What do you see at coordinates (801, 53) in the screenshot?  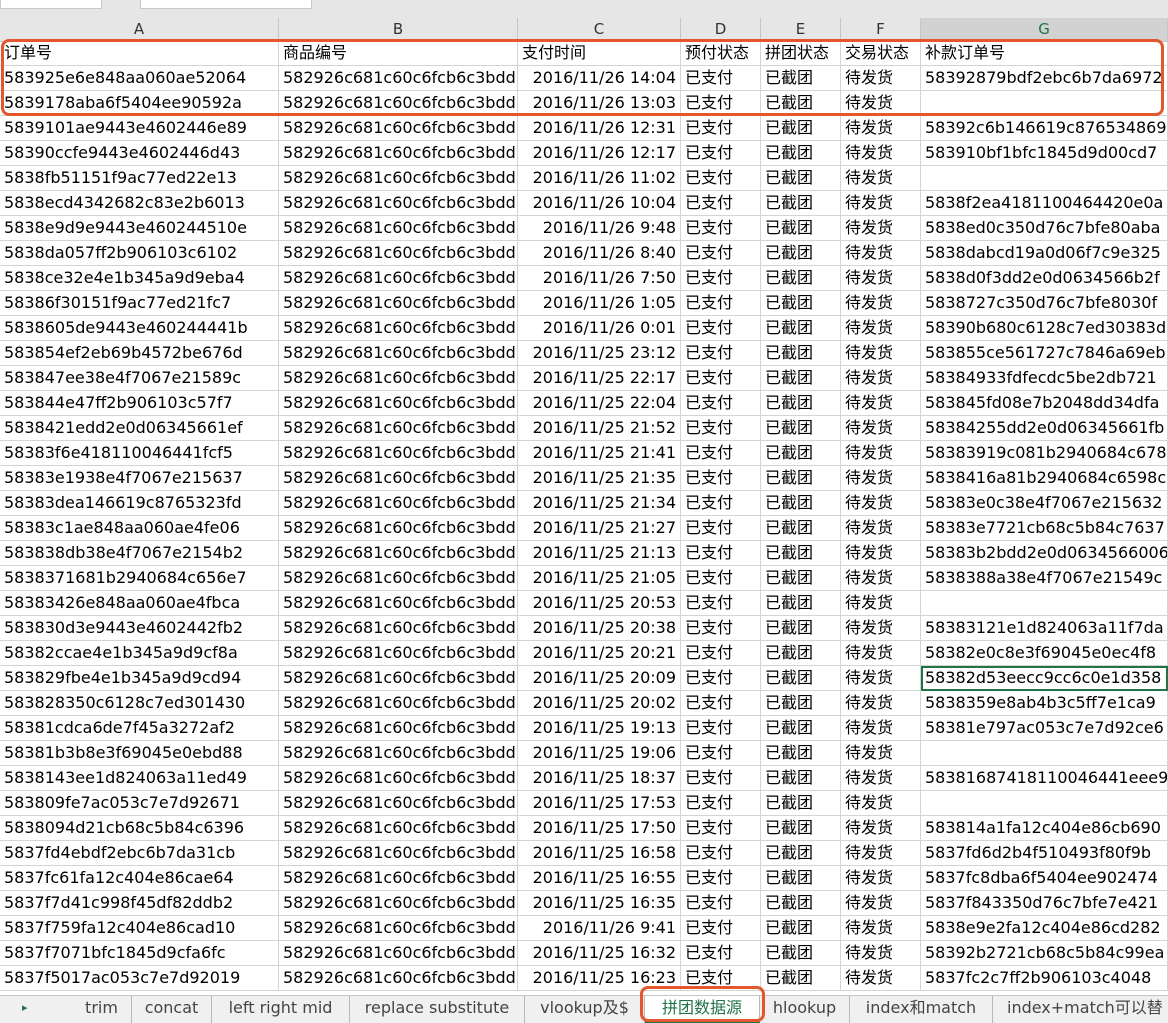 I see `header-cell: 拼团状态` at bounding box center [801, 53].